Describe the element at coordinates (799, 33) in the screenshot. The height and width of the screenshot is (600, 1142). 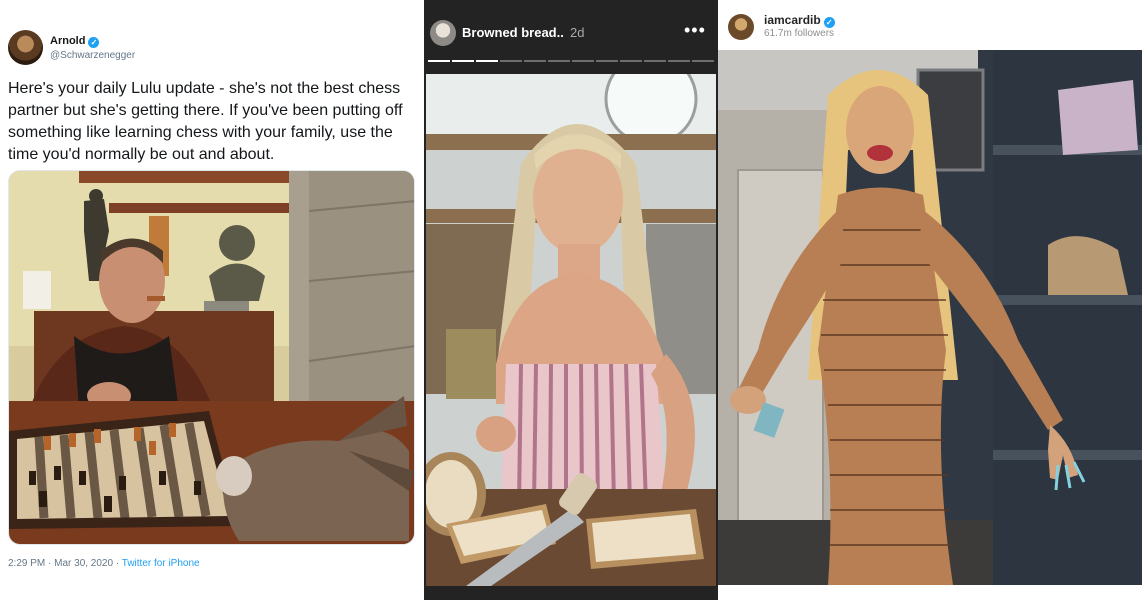
I see `reel-followers: 61.7m followers` at that location.